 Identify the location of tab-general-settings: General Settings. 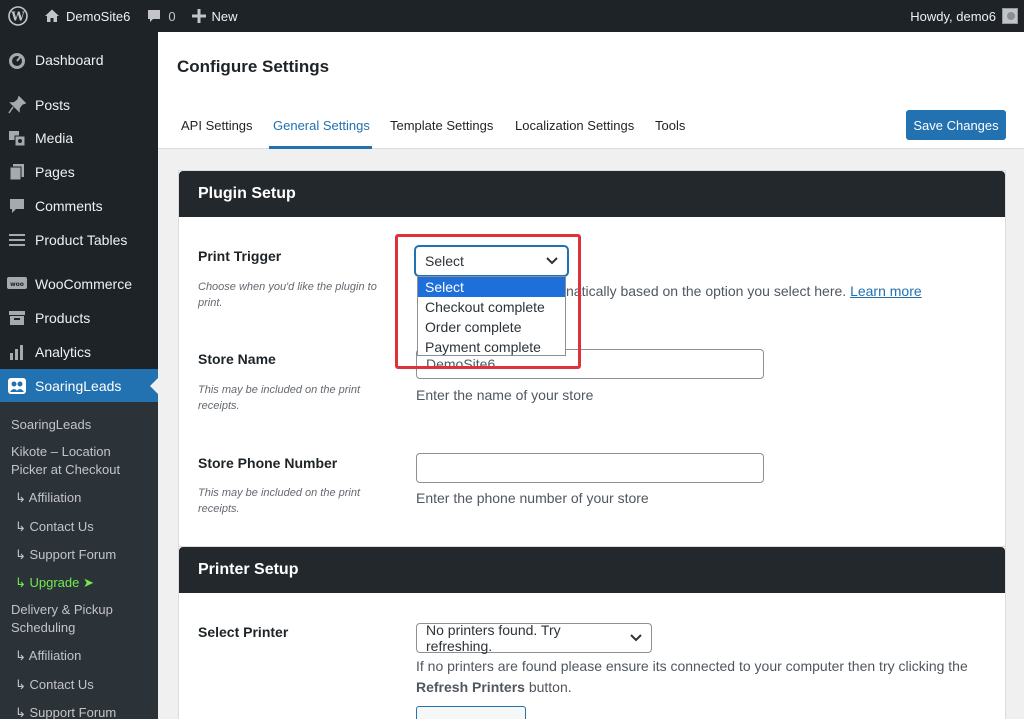
(321, 125).